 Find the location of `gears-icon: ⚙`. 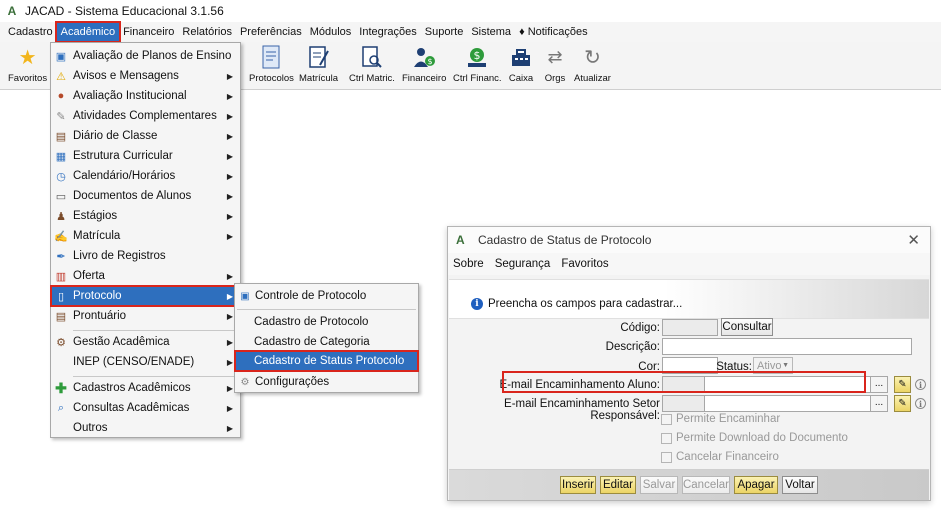

gears-icon: ⚙ is located at coordinates (61, 342).